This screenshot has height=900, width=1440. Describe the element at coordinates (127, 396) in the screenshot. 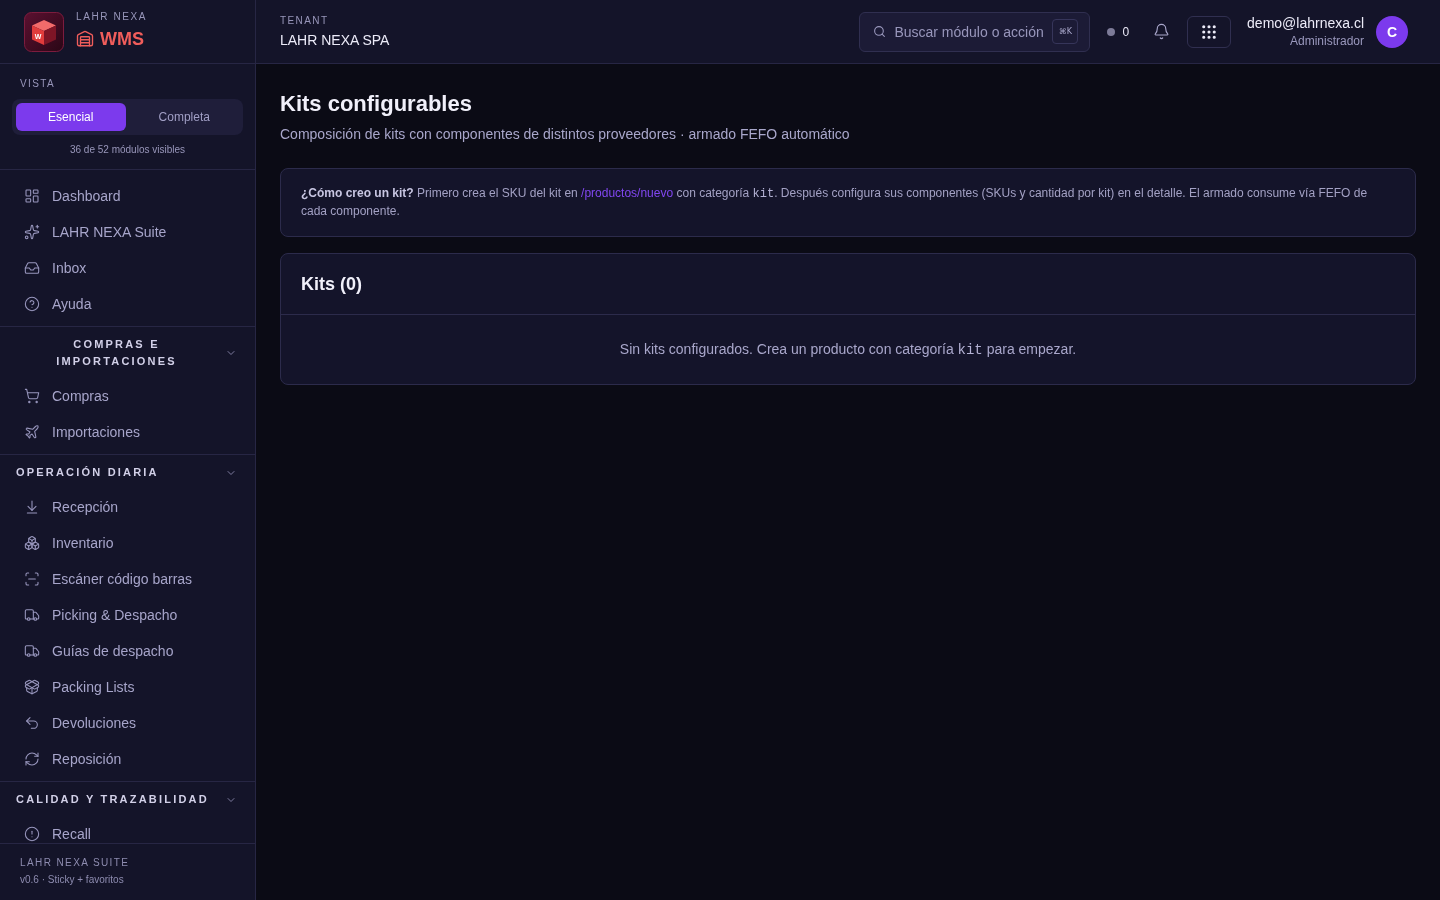

I see `nav-item: Compras` at that location.